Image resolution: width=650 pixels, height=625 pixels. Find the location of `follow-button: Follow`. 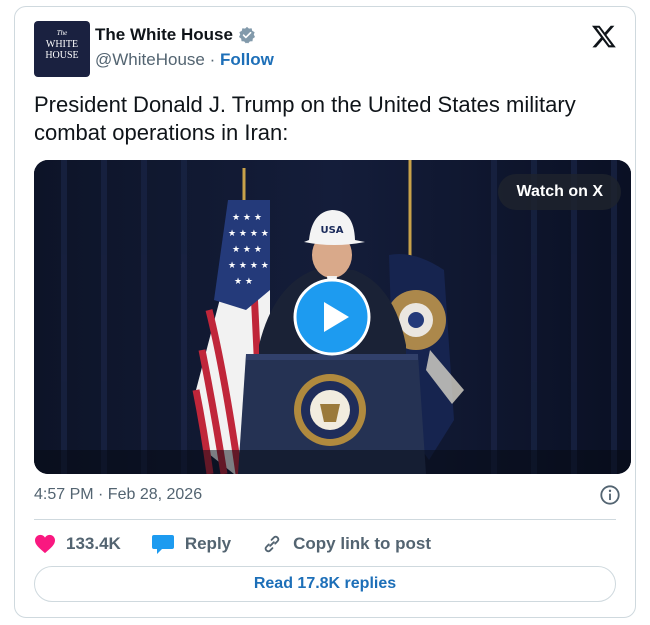

follow-button: Follow is located at coordinates (247, 59).